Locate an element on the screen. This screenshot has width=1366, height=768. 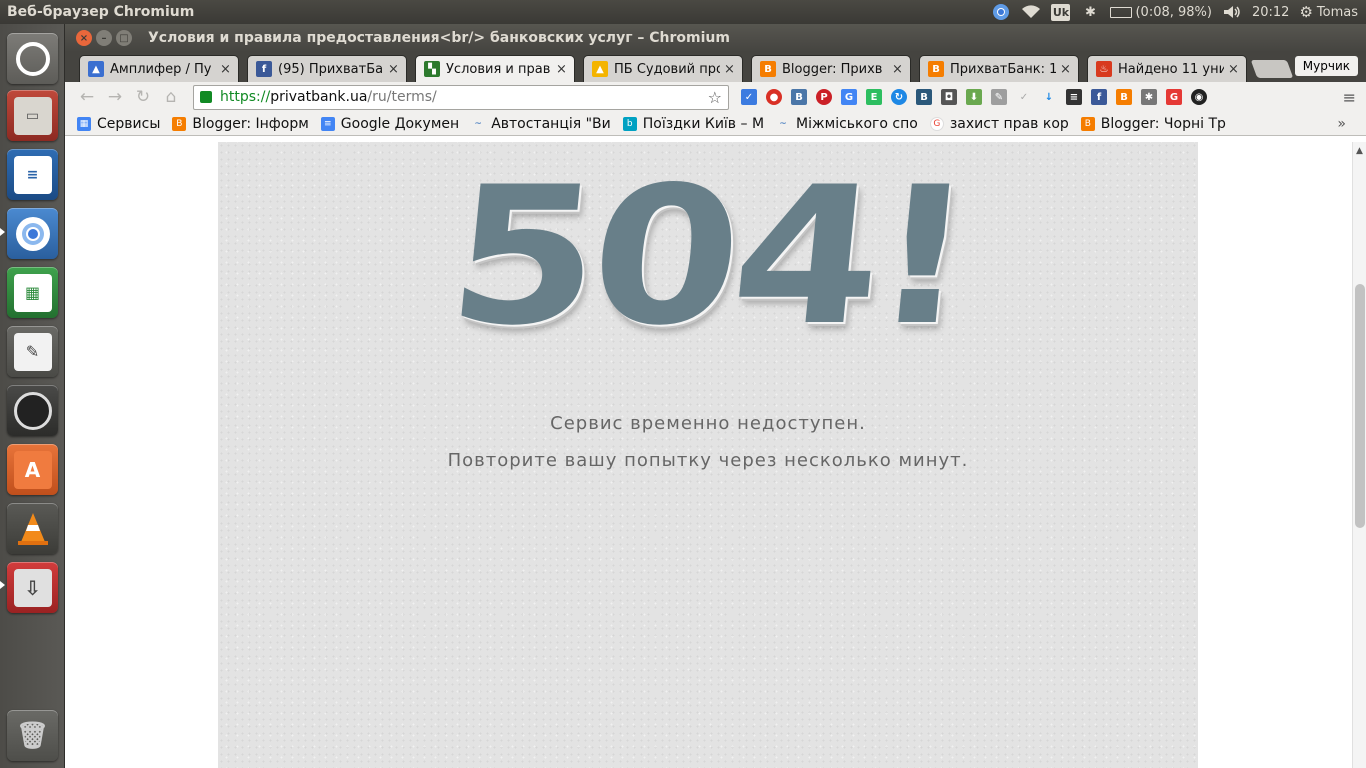
back-arrow-icon: ← is located at coordinates (87, 97).